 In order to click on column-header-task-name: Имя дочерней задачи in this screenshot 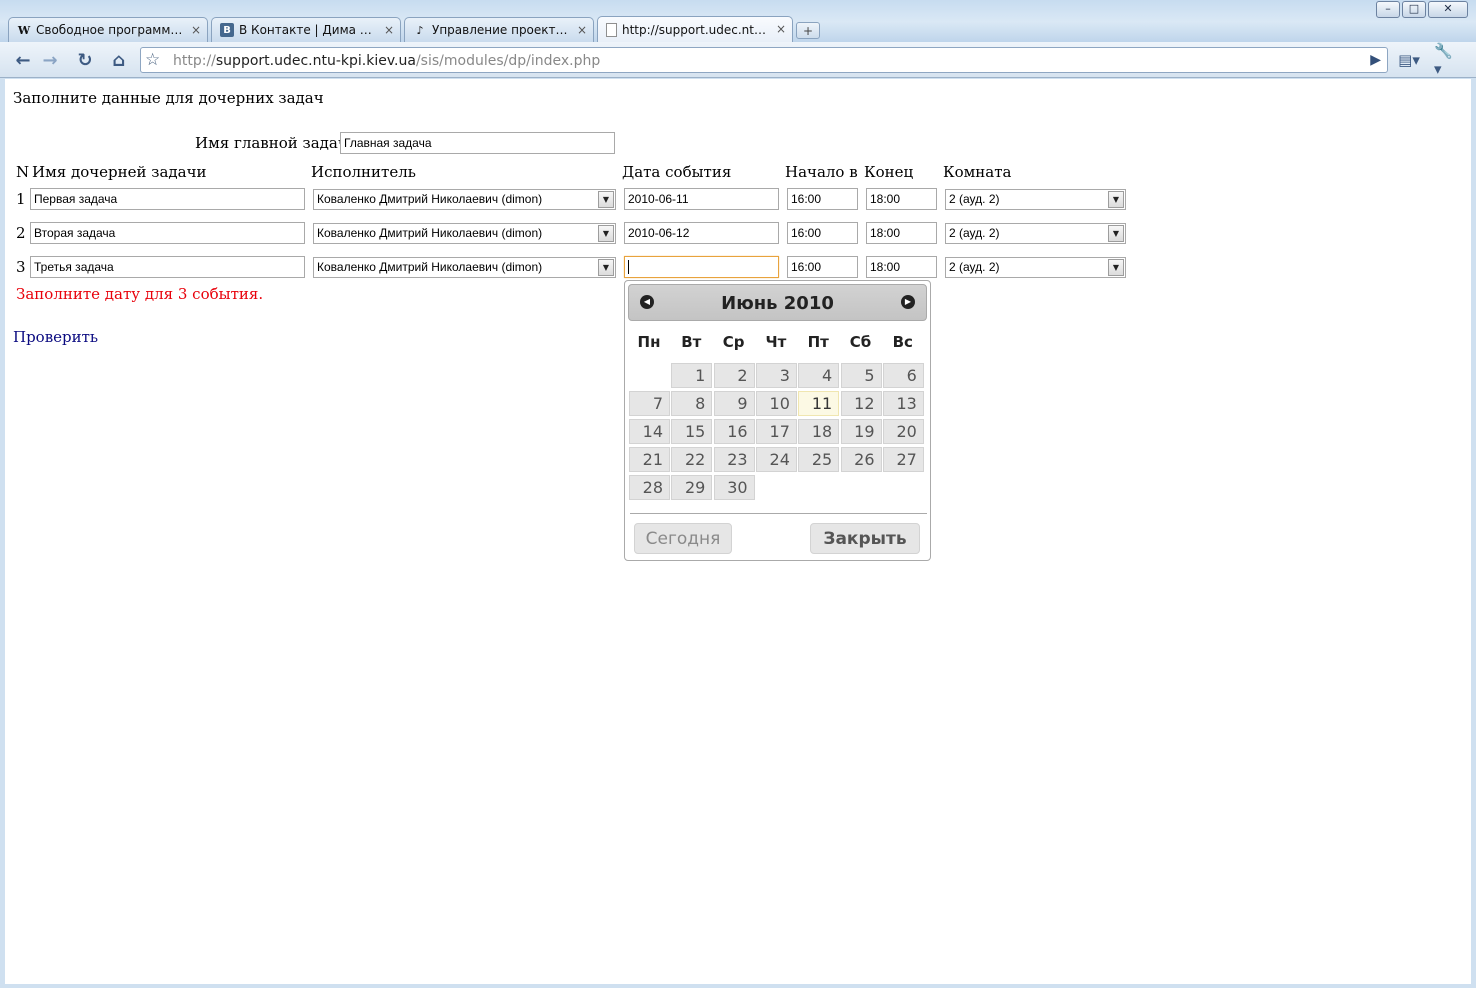, I will do `click(119, 172)`.